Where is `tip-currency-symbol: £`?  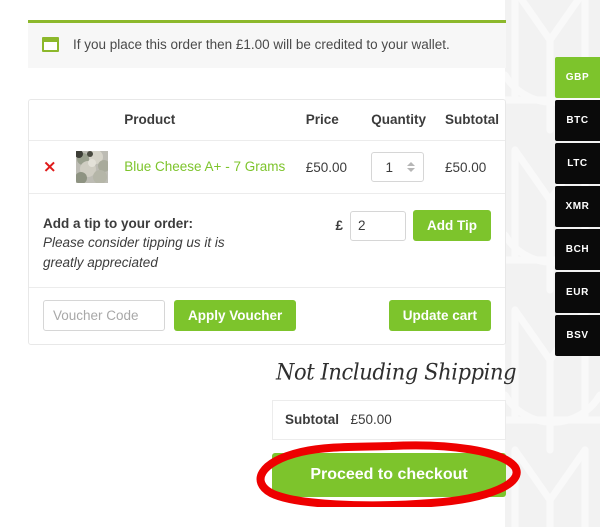 tip-currency-symbol: £ is located at coordinates (339, 225).